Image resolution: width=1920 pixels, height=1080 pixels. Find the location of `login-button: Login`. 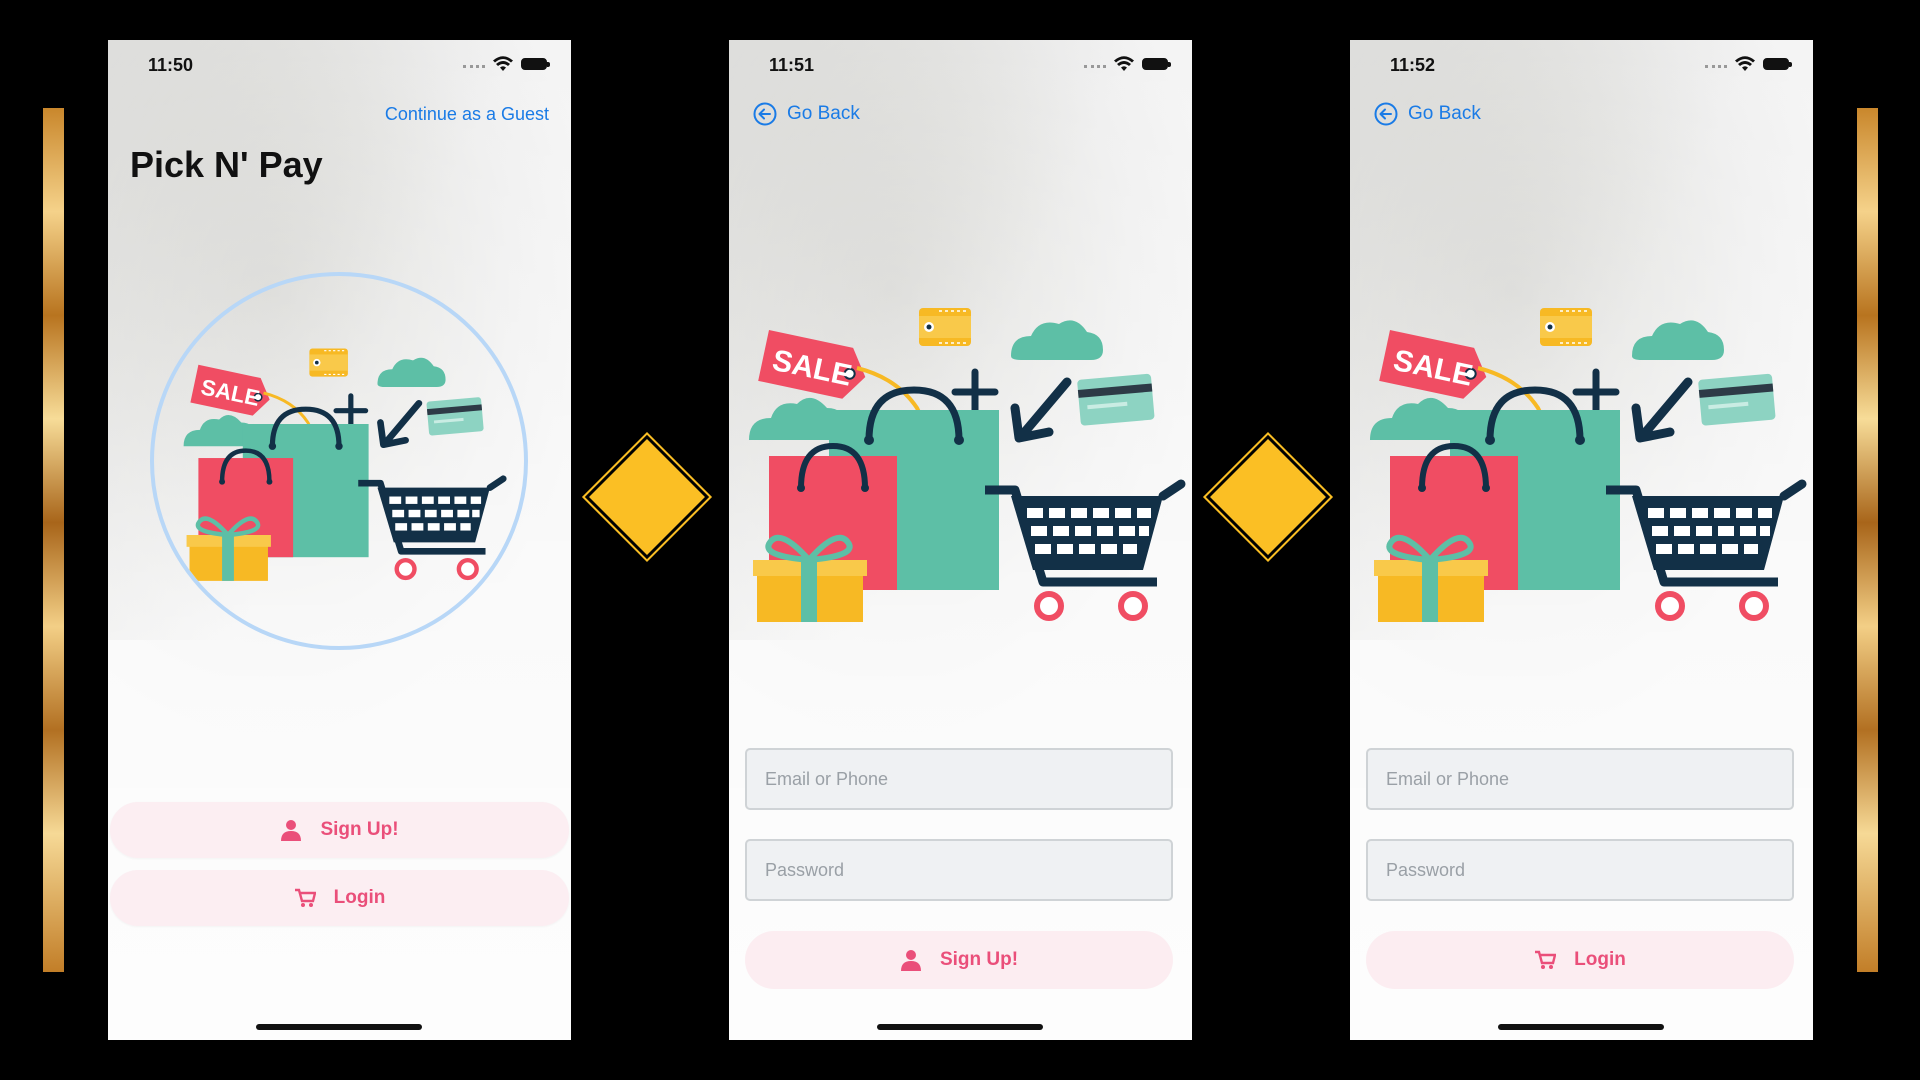

login-button: Login is located at coordinates (339, 898).